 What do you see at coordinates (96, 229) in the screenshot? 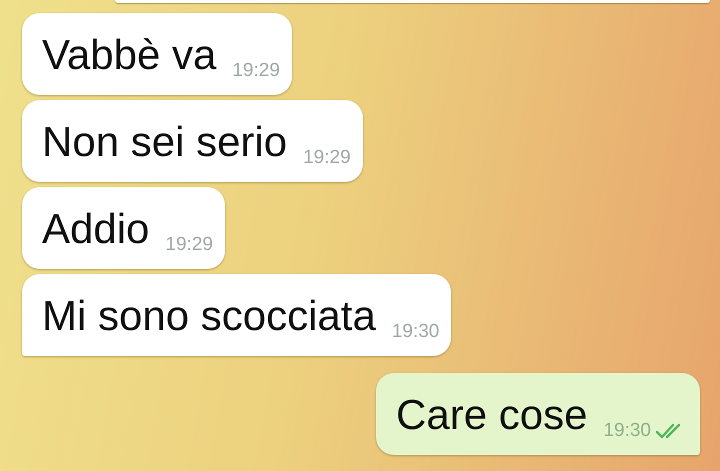
I see `message-text: Addio` at bounding box center [96, 229].